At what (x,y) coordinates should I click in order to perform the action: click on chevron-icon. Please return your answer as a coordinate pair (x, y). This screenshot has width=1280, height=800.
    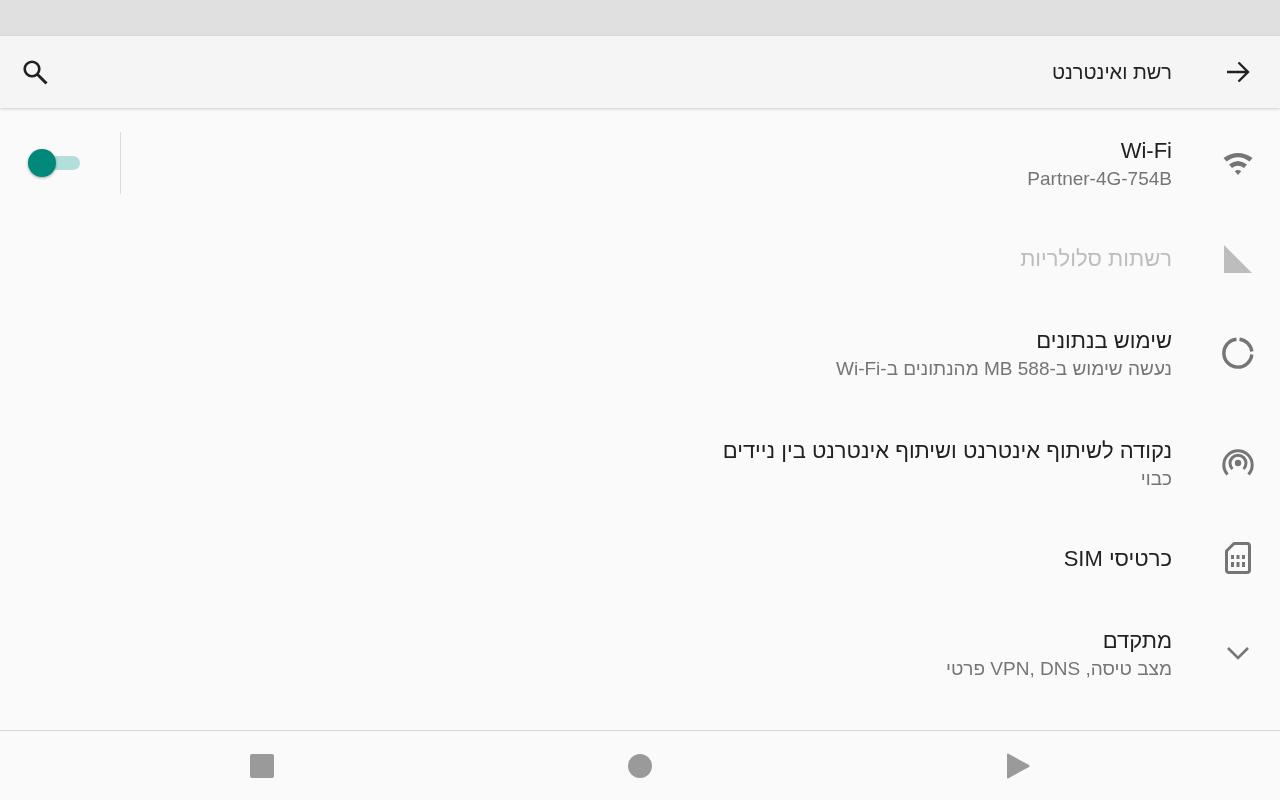
    Looking at the image, I should click on (1238, 653).